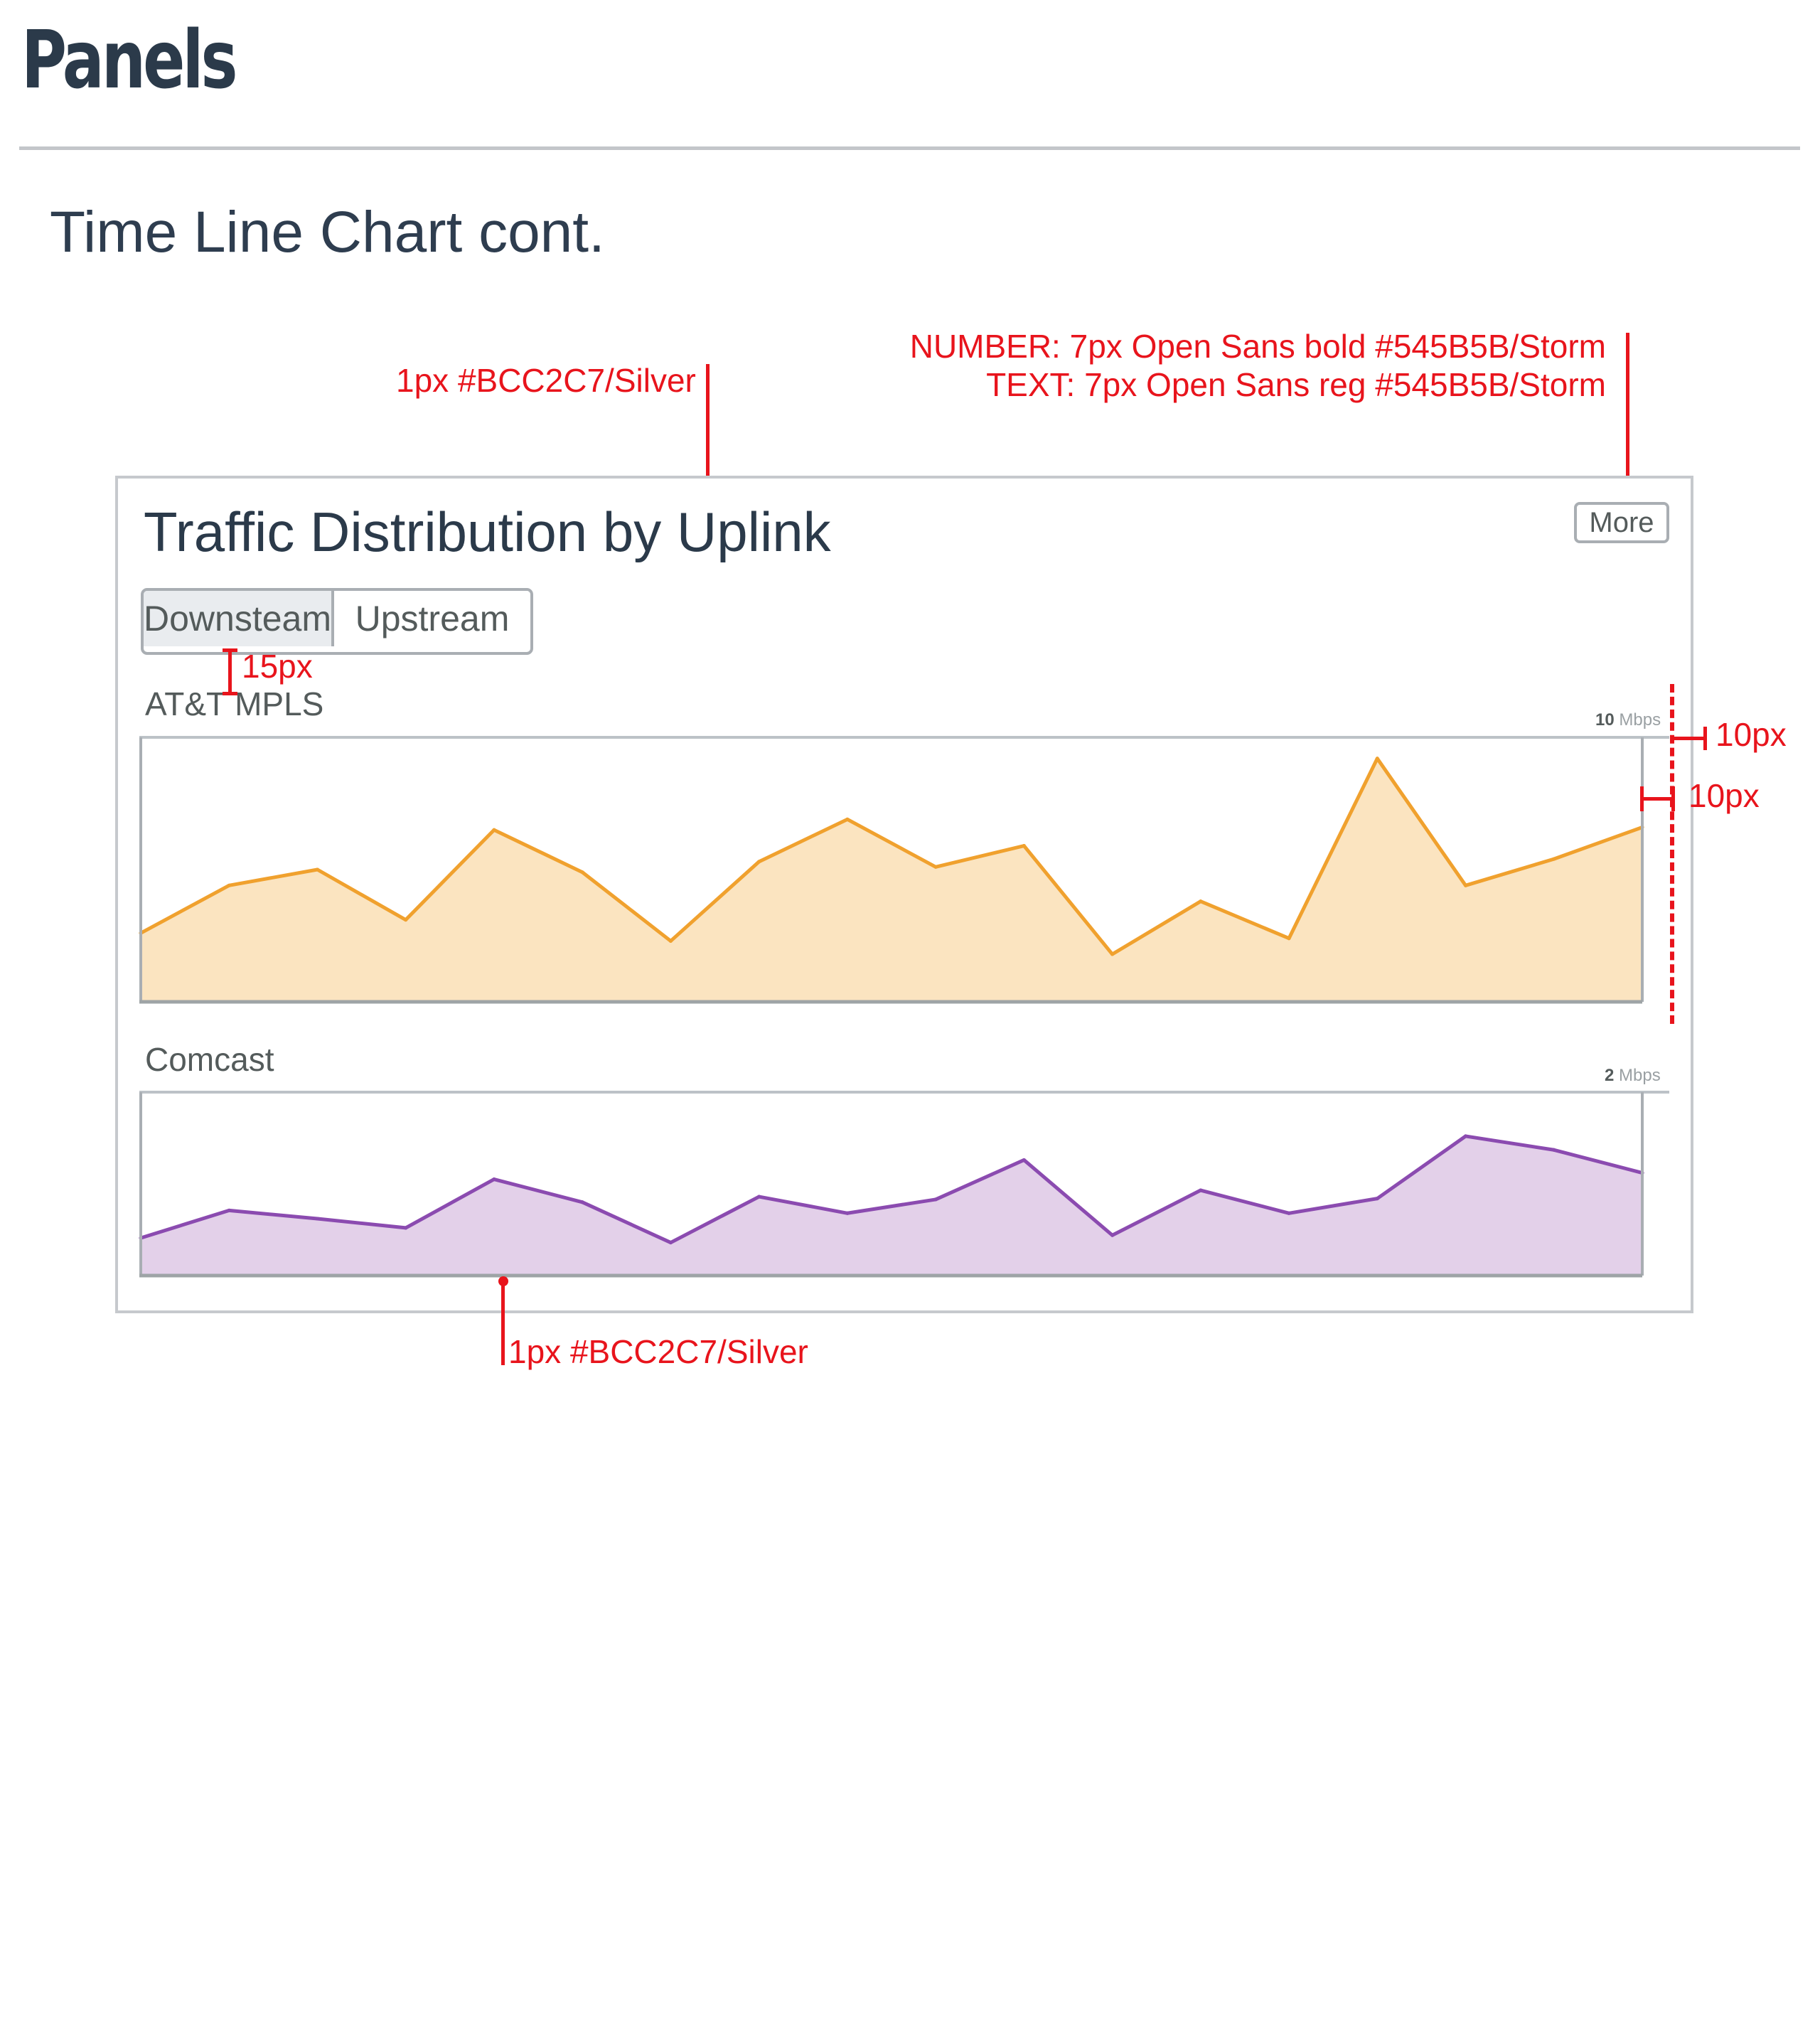 Image resolution: width=1820 pixels, height=2025 pixels. What do you see at coordinates (546, 380) in the screenshot?
I see `annotation-border-top: 1px #BCC2C7/Silver` at bounding box center [546, 380].